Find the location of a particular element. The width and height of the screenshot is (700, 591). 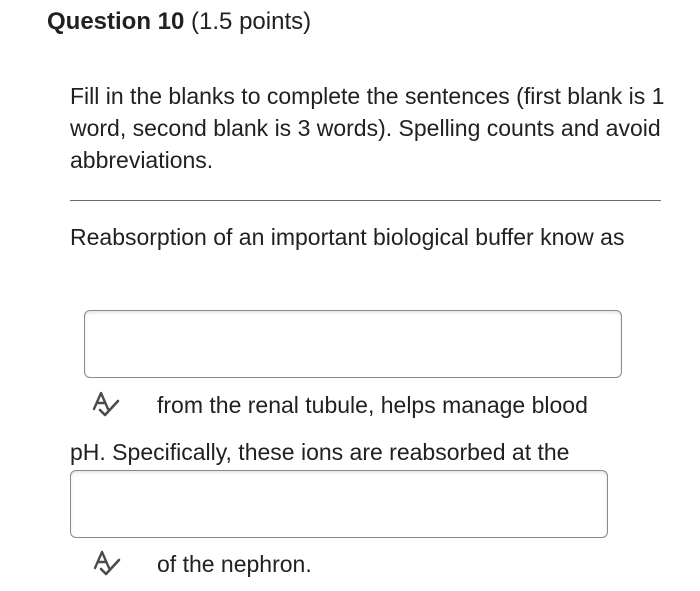

blank-2-input is located at coordinates (339, 504).